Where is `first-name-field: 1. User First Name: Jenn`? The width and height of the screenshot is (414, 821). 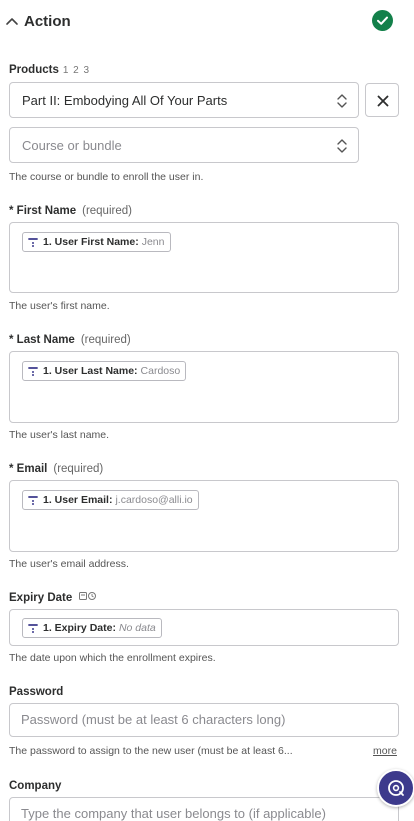
first-name-field: 1. User First Name: Jenn is located at coordinates (204, 257).